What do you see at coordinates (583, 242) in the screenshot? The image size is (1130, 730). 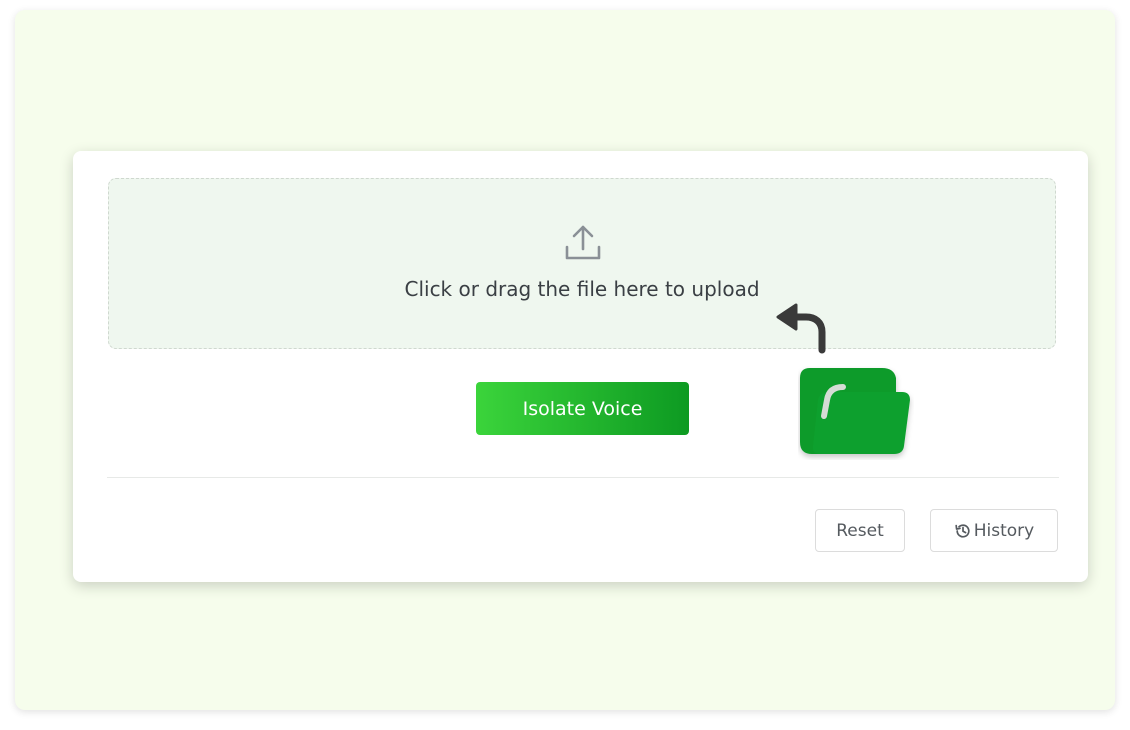 I see `upload-icon` at bounding box center [583, 242].